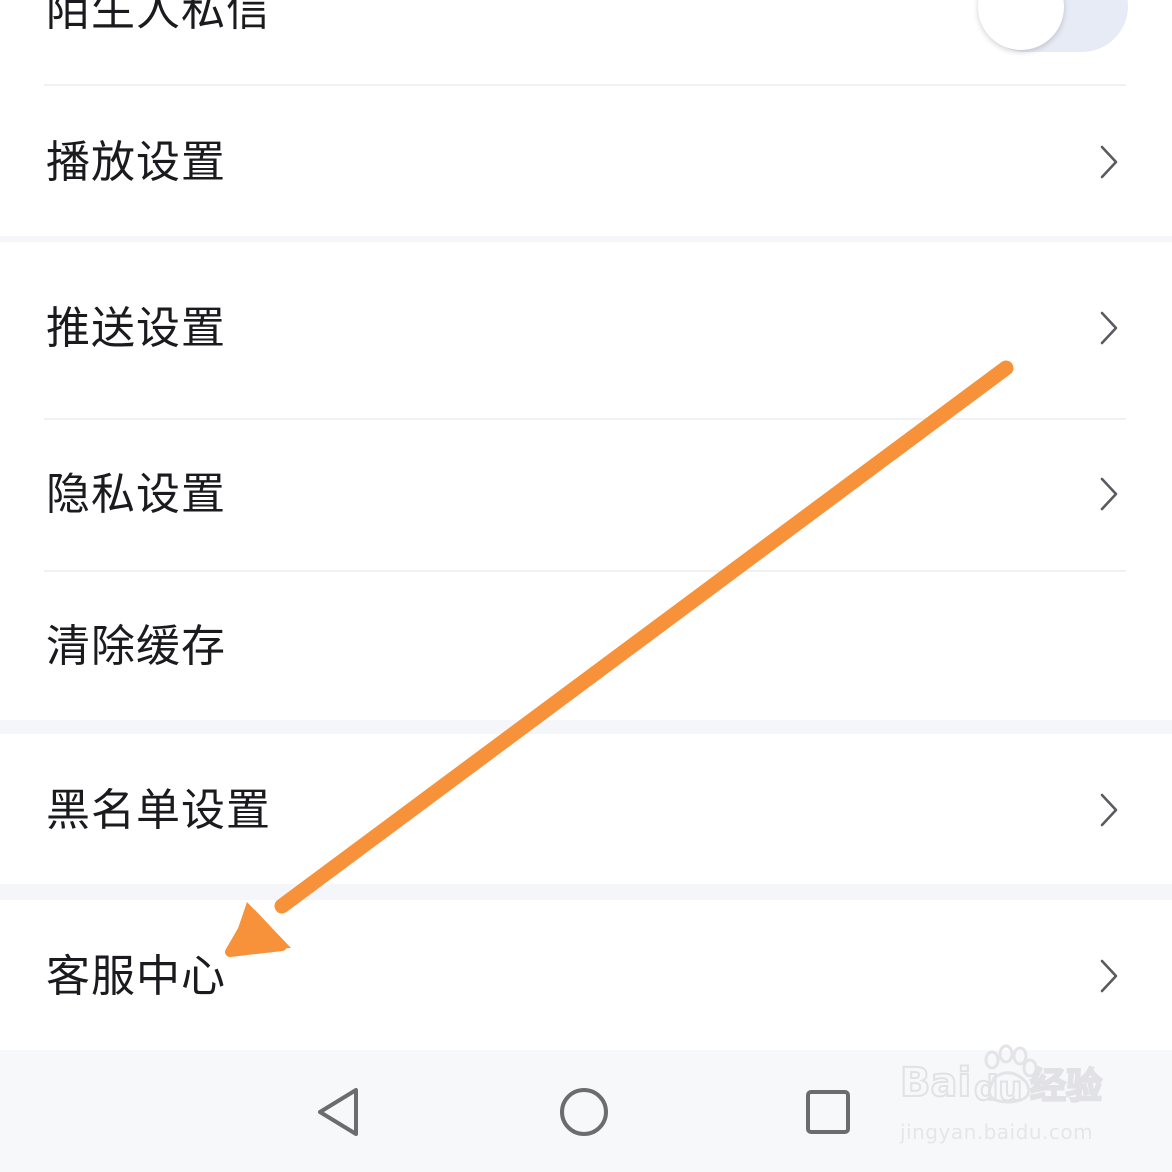 The width and height of the screenshot is (1172, 1172). I want to click on watermark-url: jingyan.baidu.com, so click(997, 1132).